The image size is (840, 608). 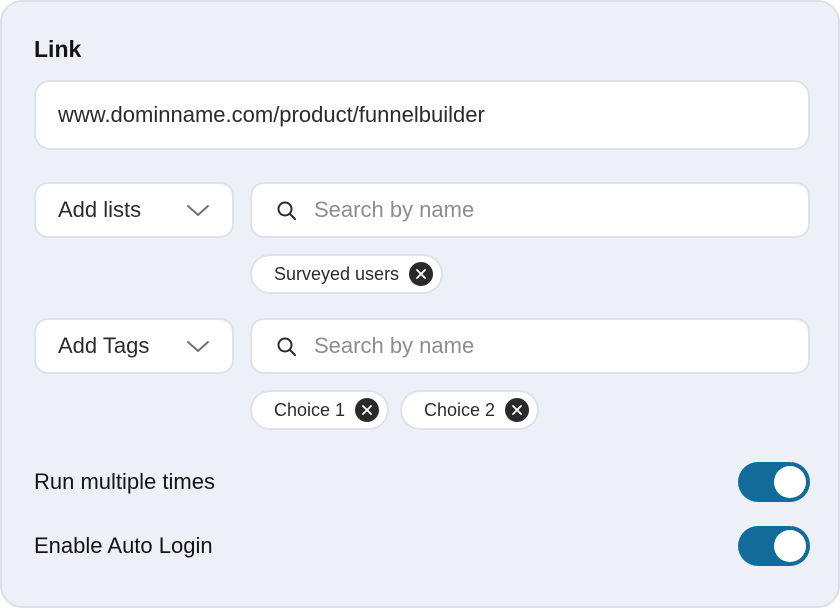 What do you see at coordinates (100, 209) in the screenshot?
I see `add-lists-label: Add lists` at bounding box center [100, 209].